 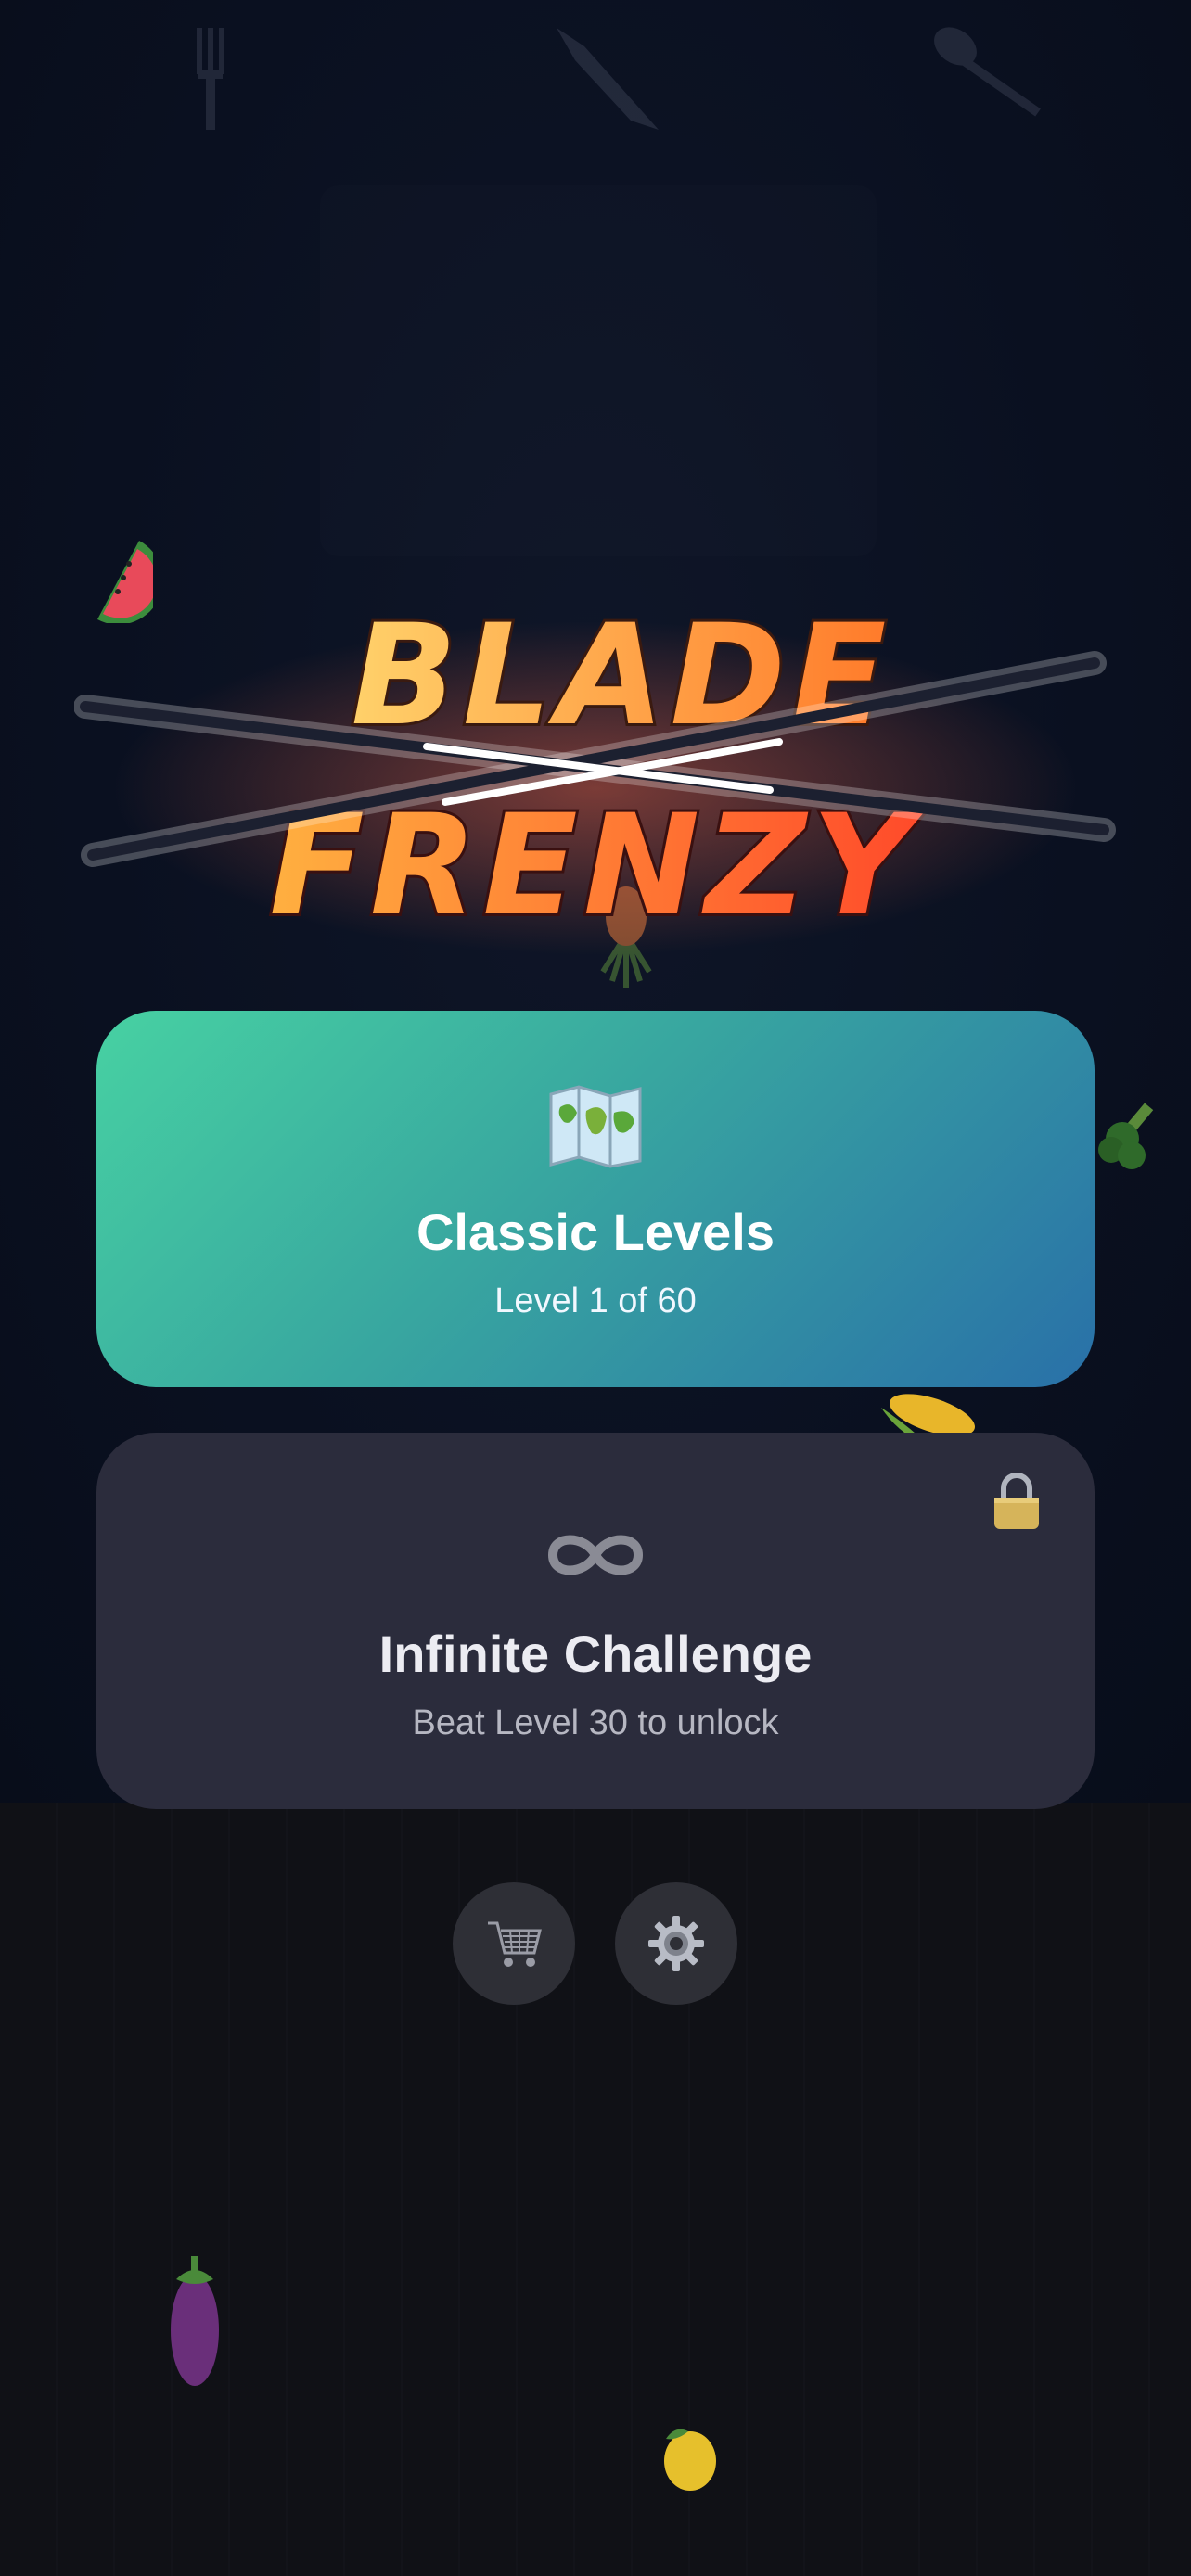 I want to click on shop-button, so click(x=514, y=1943).